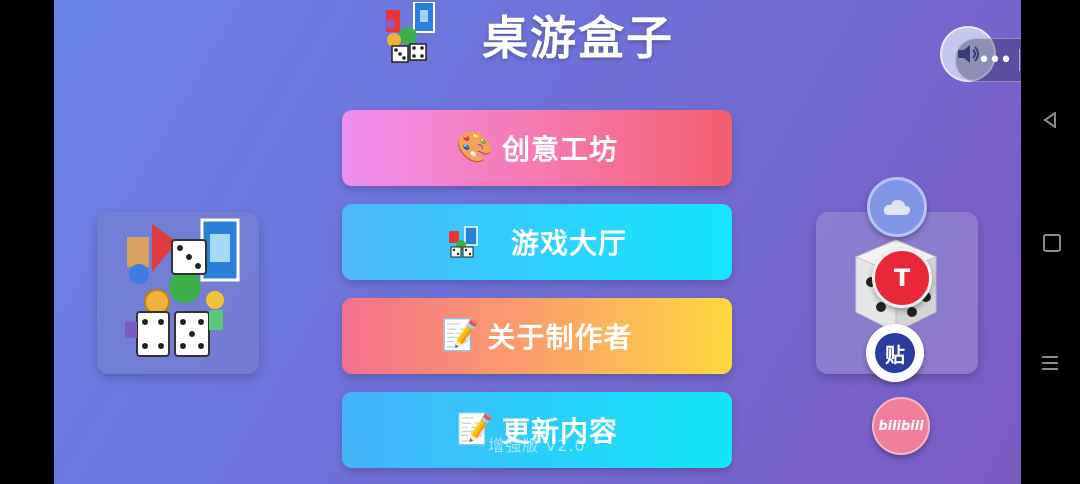 This screenshot has height=484, width=1080. Describe the element at coordinates (994, 60) in the screenshot. I see `more-button: •••` at that location.